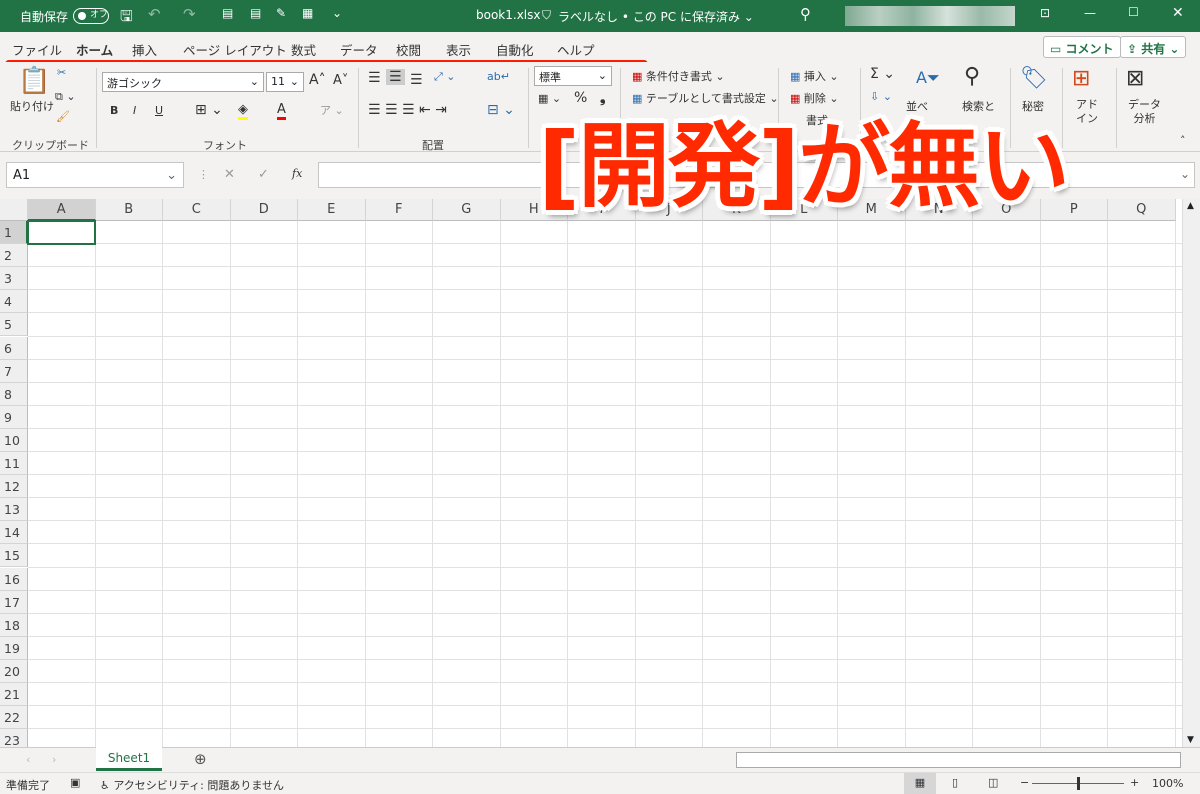 This screenshot has width=1200, height=794. Describe the element at coordinates (337, 13) in the screenshot. I see `customize-icon: ⌄` at that location.